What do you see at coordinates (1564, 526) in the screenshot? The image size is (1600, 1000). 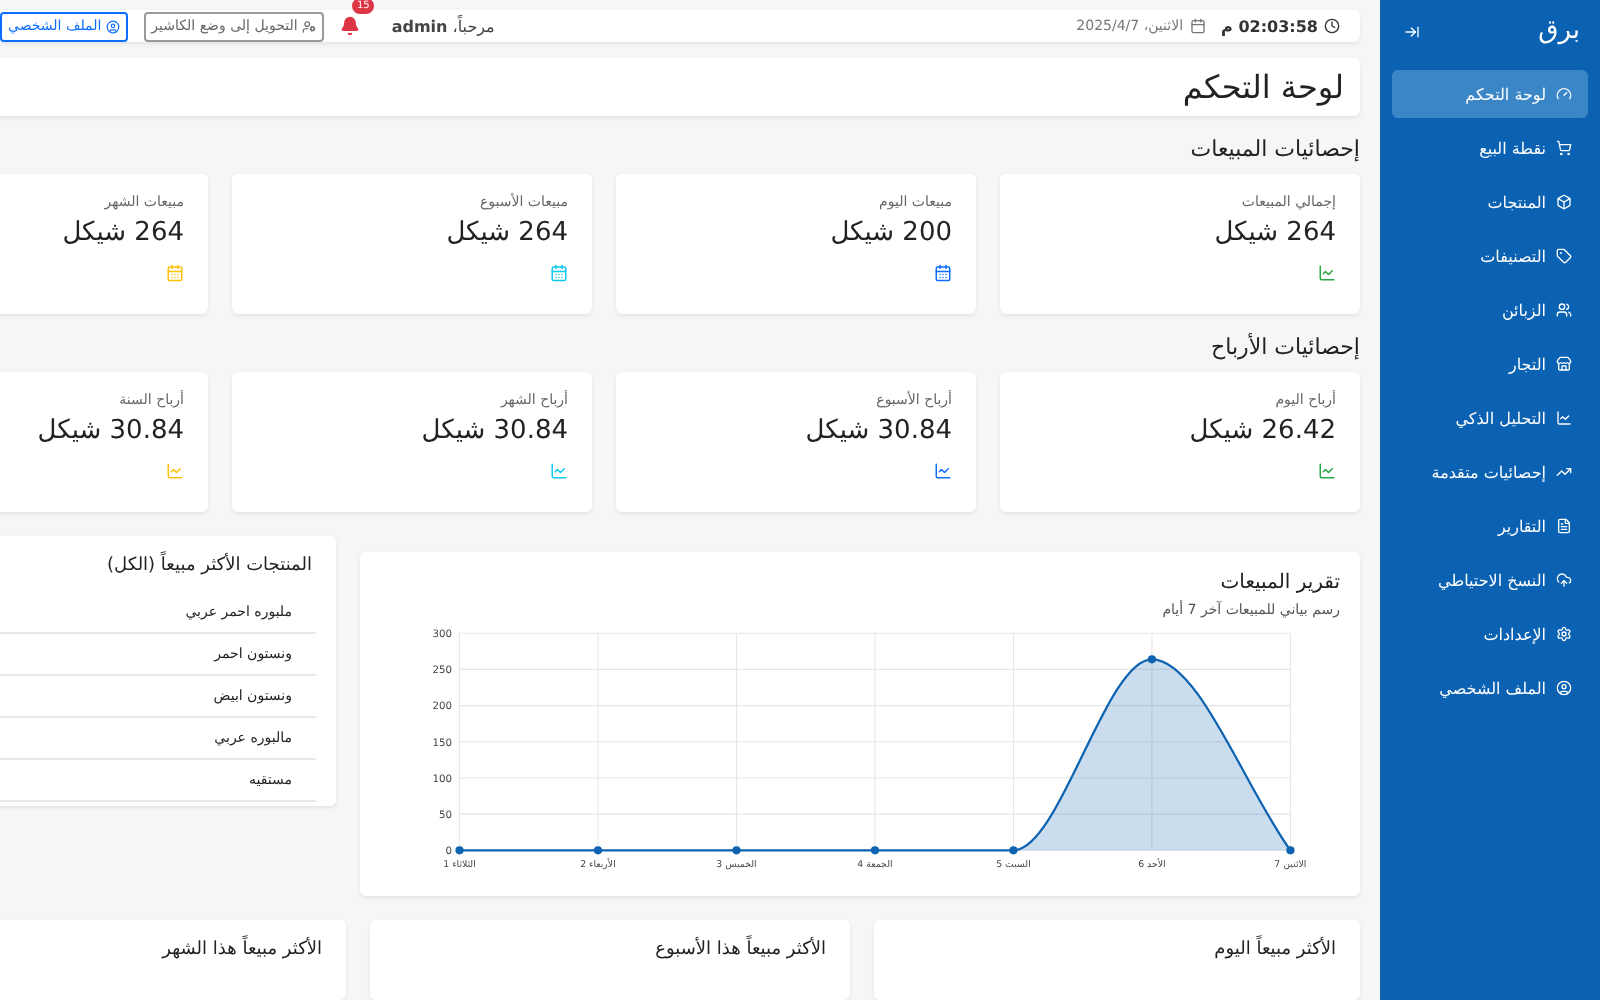 I see `document-icon` at bounding box center [1564, 526].